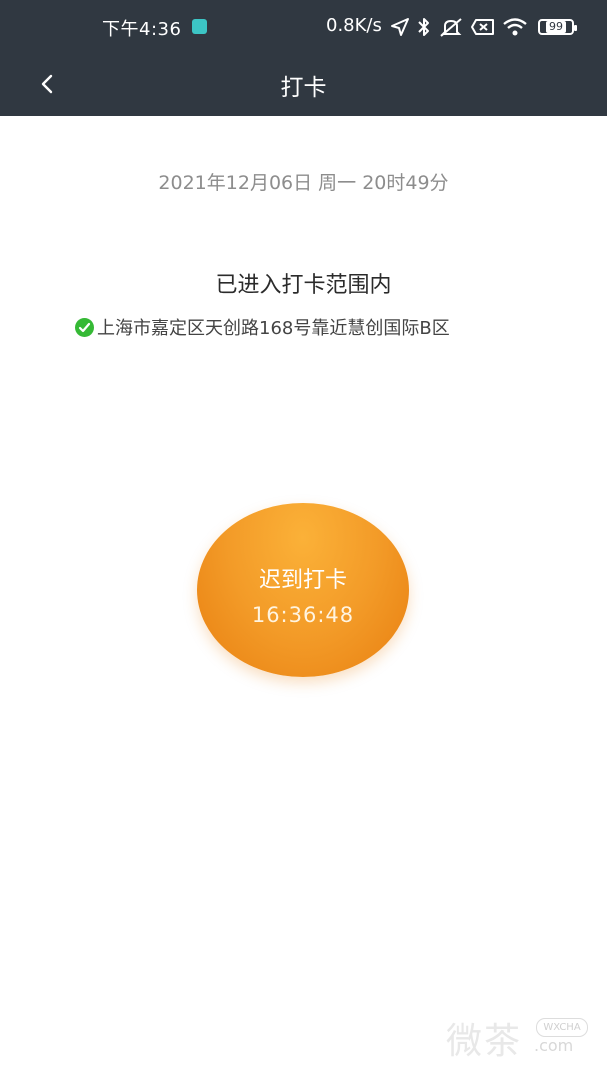 The height and width of the screenshot is (1080, 607). I want to click on network-speed: 0.8K/s, so click(354, 25).